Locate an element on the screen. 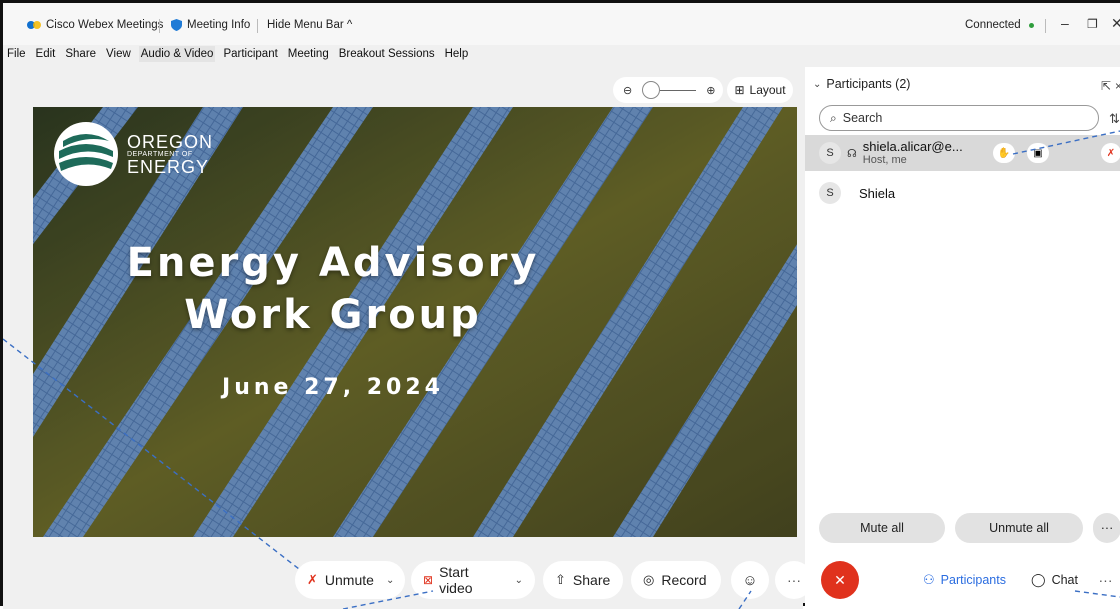  menu-share: Share is located at coordinates (80, 54).